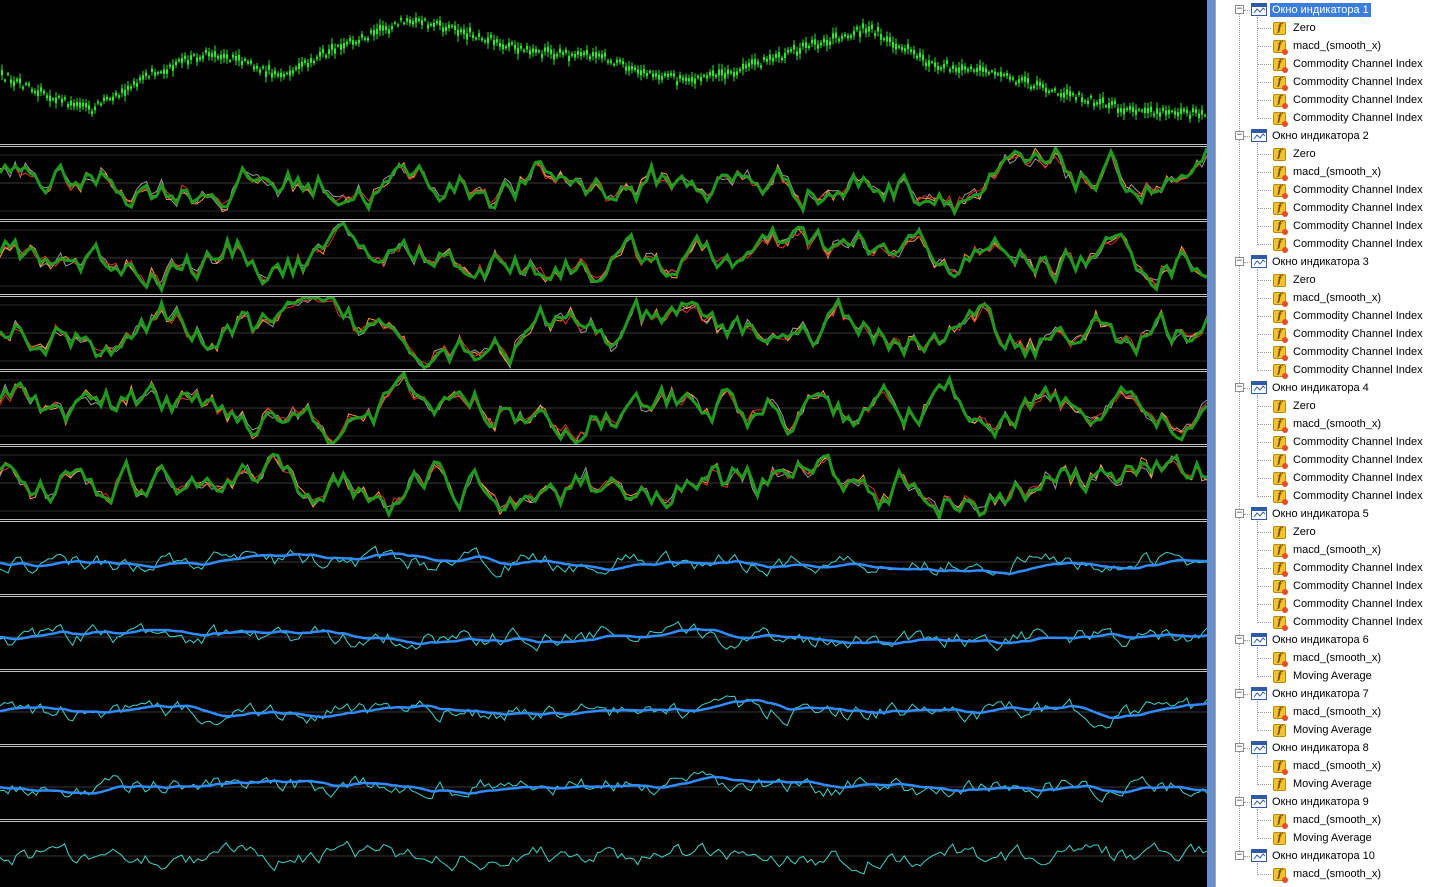 The width and height of the screenshot is (1429, 887). Describe the element at coordinates (1320, 10) in the screenshot. I see `indicator-window-label: Окно индикатора 1` at that location.